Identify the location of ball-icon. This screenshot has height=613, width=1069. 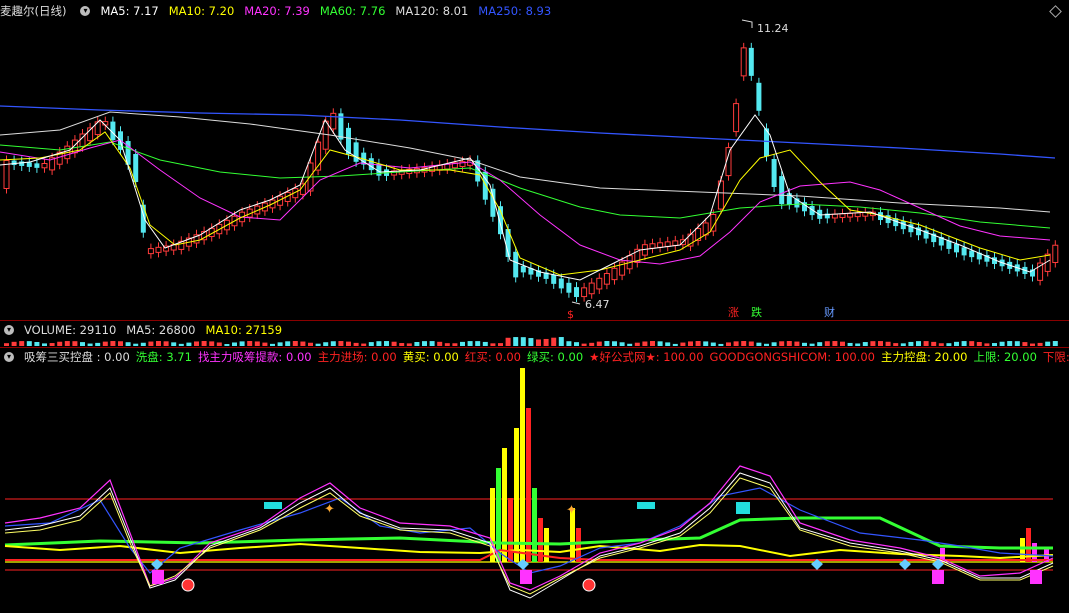
(188, 585).